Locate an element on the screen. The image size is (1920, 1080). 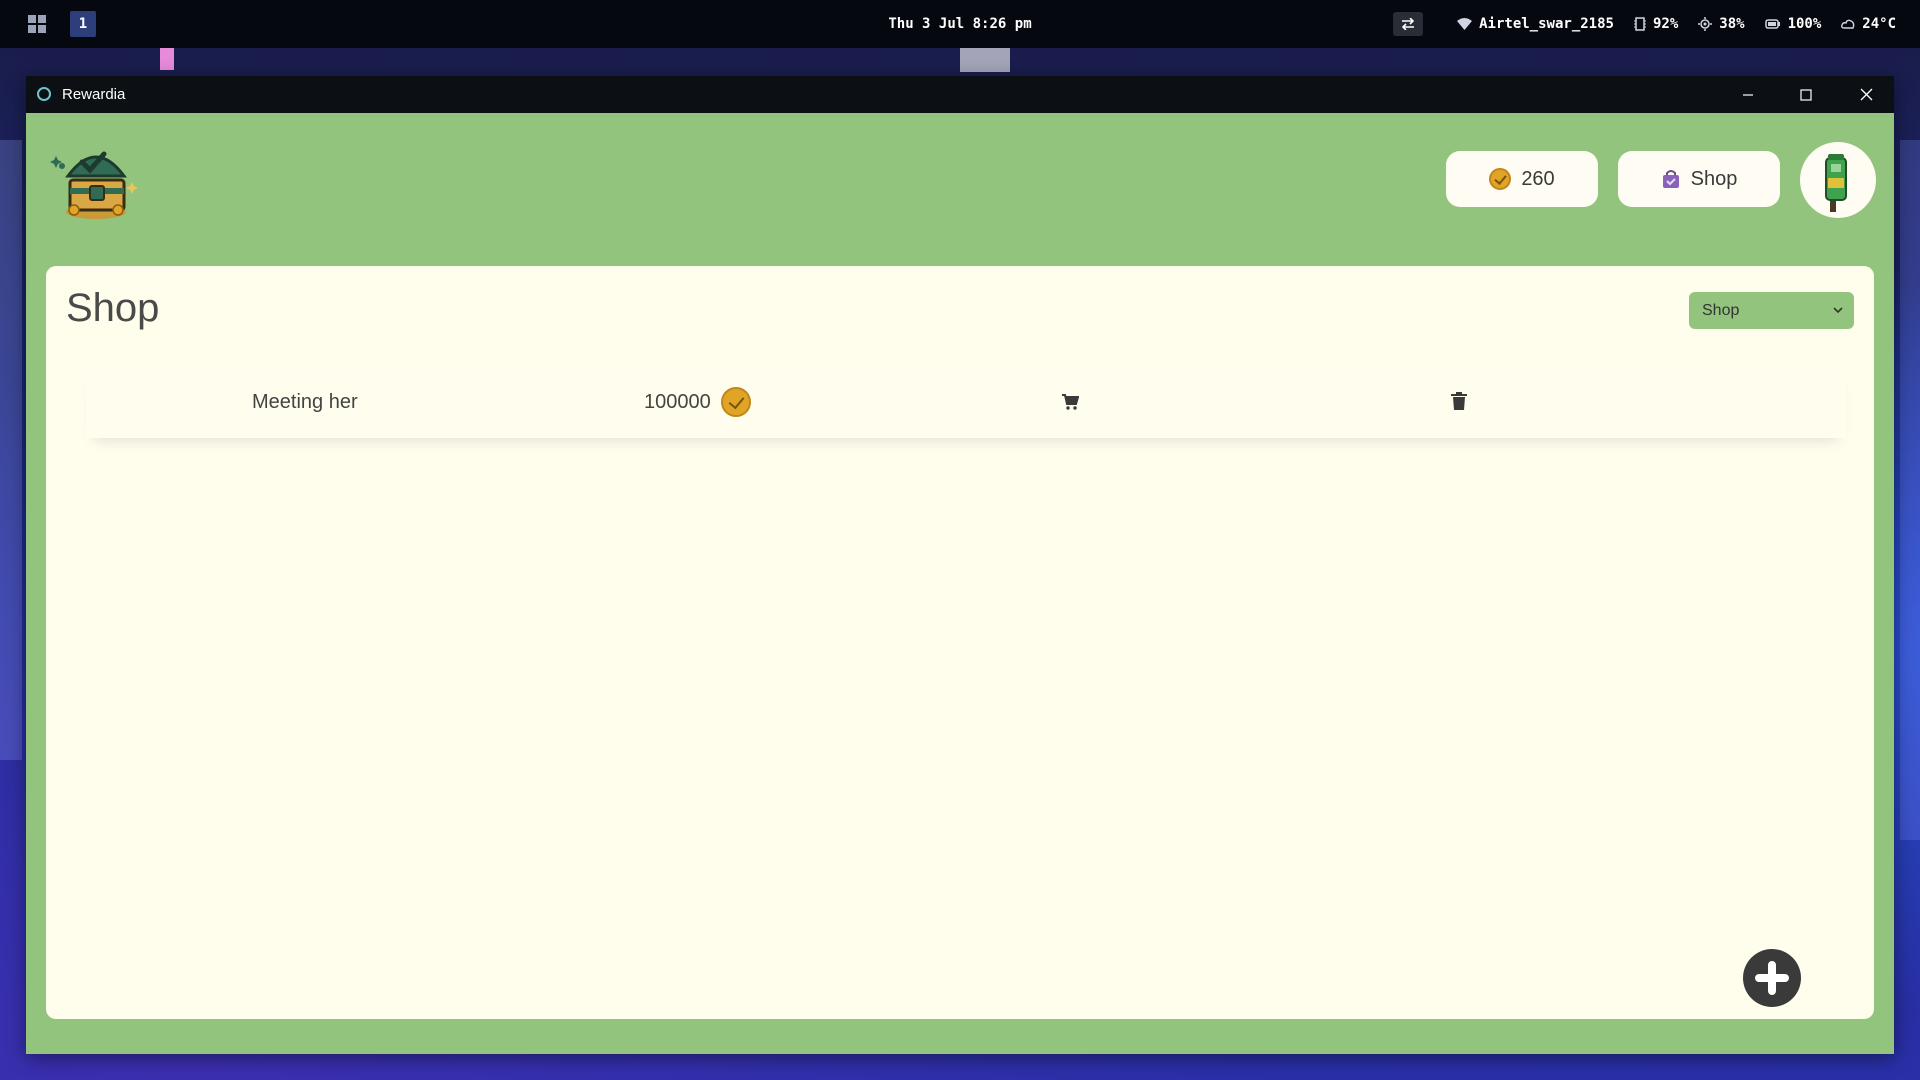
battery-icon is located at coordinates (1772, 24).